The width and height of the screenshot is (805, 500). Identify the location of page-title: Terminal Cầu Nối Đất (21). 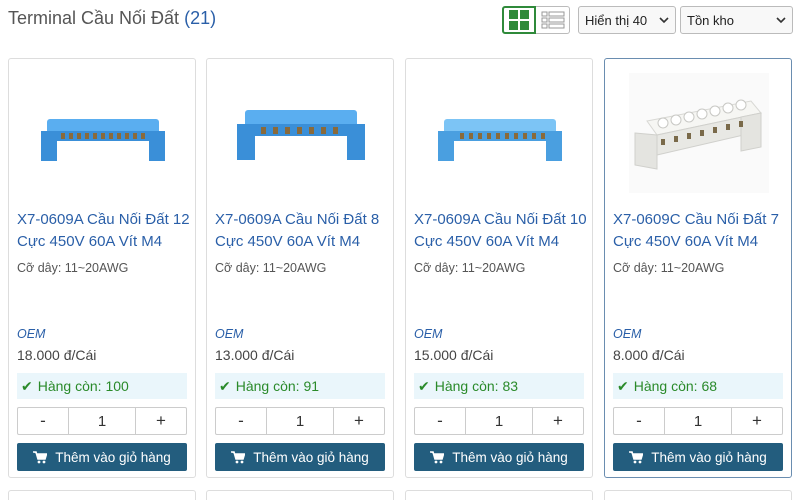
(112, 18).